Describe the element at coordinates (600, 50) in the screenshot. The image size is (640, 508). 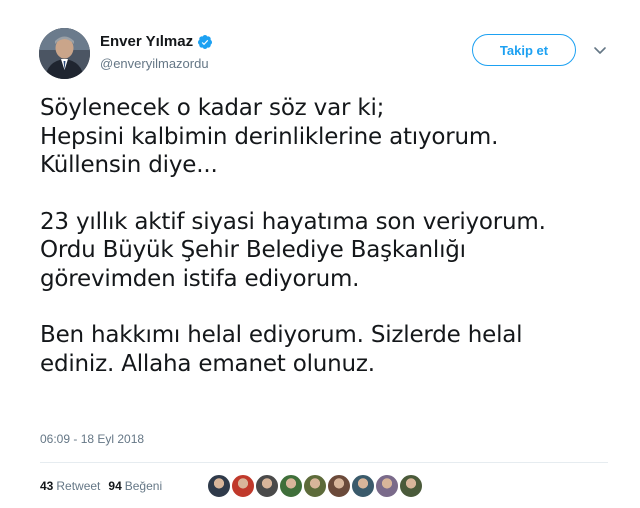
I see `chevron-down-icon` at that location.